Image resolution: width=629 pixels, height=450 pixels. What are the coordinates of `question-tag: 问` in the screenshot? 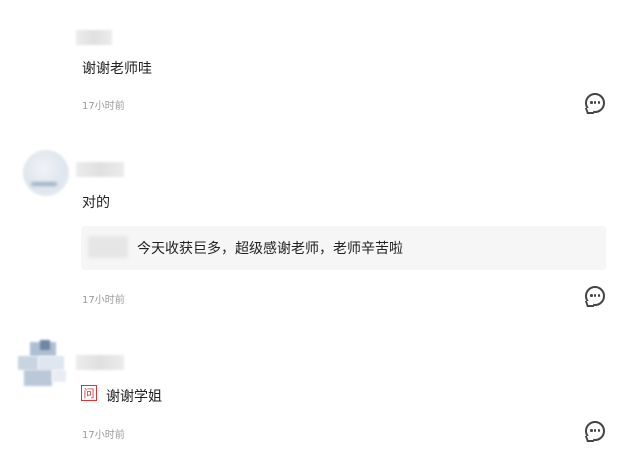 It's located at (89, 393).